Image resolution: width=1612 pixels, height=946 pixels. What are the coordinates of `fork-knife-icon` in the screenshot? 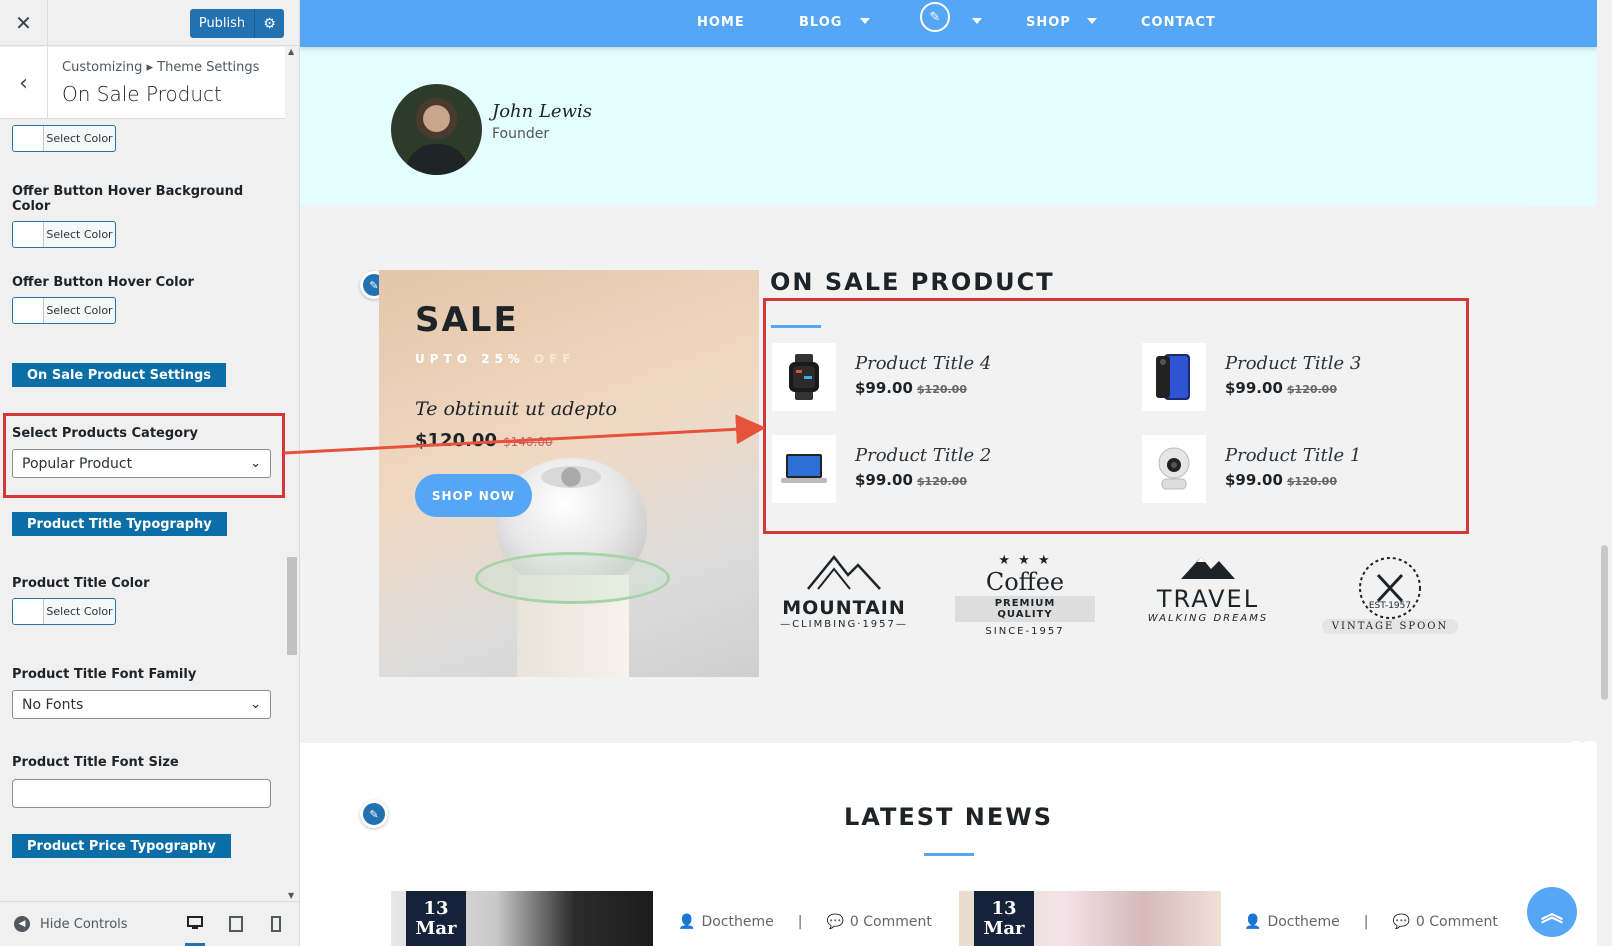 It's located at (1390, 588).